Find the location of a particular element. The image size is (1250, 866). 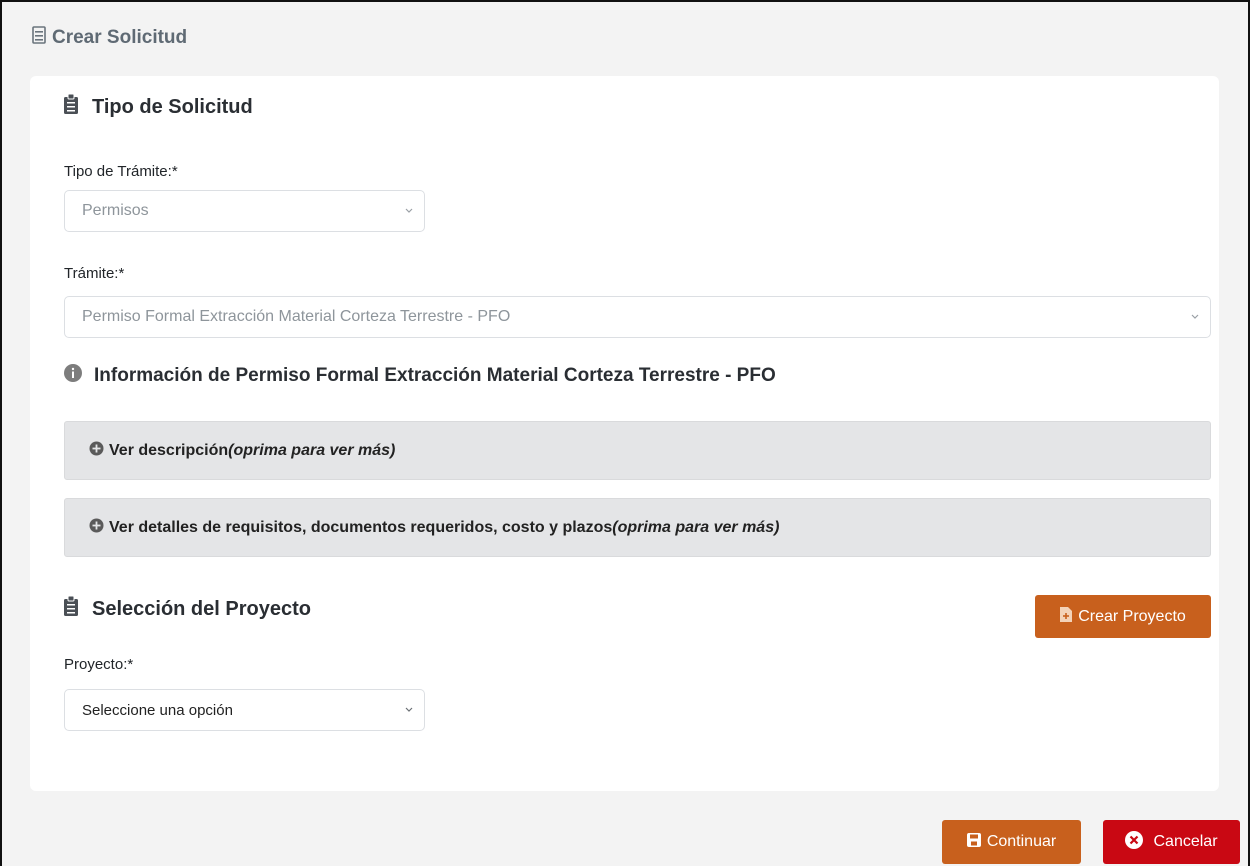

crear-proyecto-button: Crear Proyecto is located at coordinates (1123, 616).